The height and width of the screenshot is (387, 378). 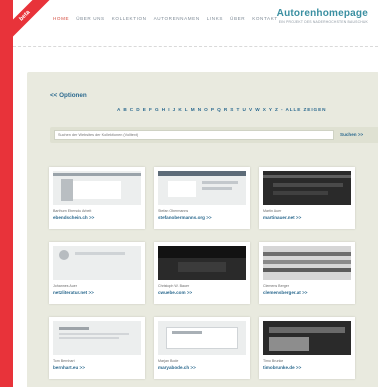 I want to click on author-card: Martin Auer martinauer.net >>, so click(x=307, y=198).